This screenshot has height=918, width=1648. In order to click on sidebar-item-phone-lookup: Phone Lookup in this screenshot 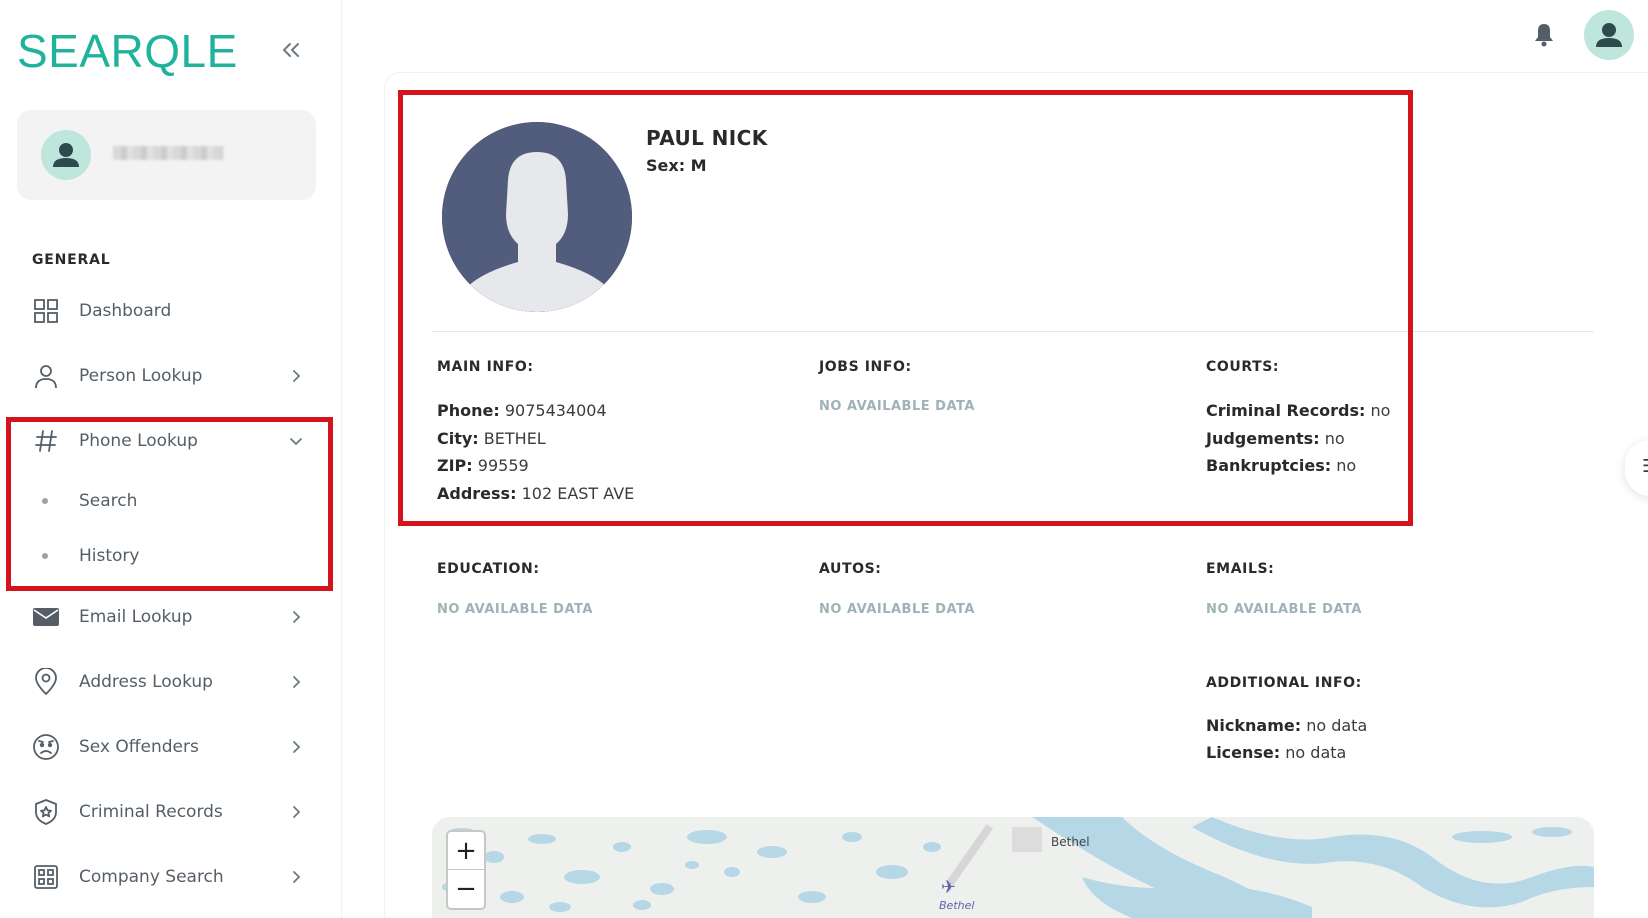, I will do `click(171, 441)`.